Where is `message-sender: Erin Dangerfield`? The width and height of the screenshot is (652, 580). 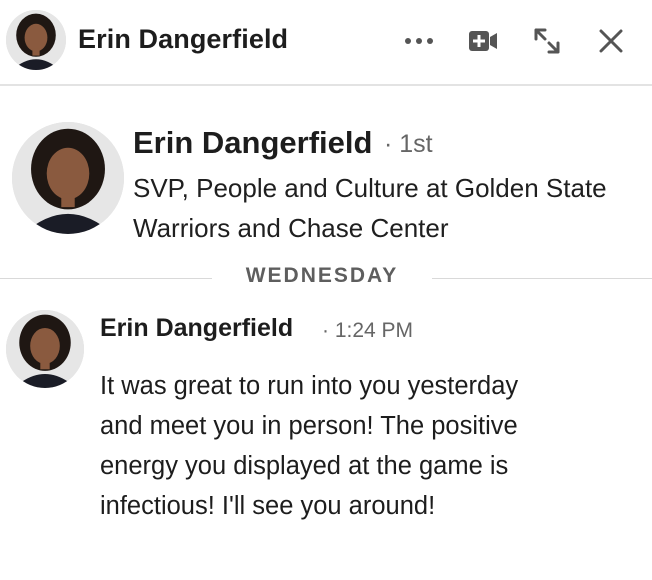
message-sender: Erin Dangerfield is located at coordinates (196, 328).